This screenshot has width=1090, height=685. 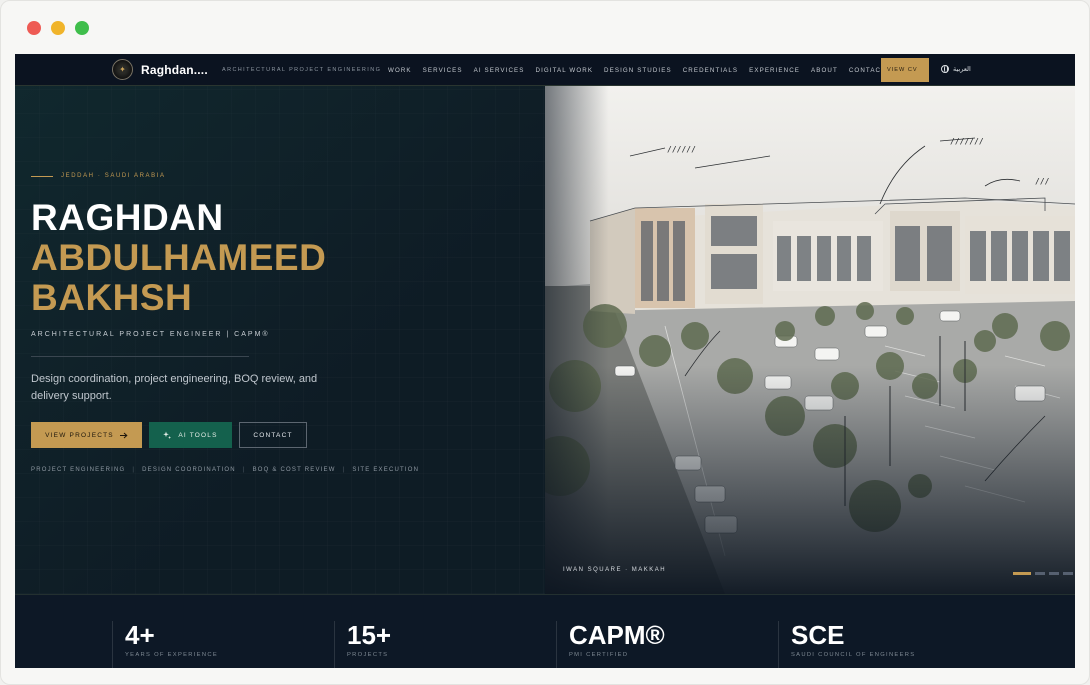 What do you see at coordinates (369, 635) in the screenshot?
I see `stat-value: 15+` at bounding box center [369, 635].